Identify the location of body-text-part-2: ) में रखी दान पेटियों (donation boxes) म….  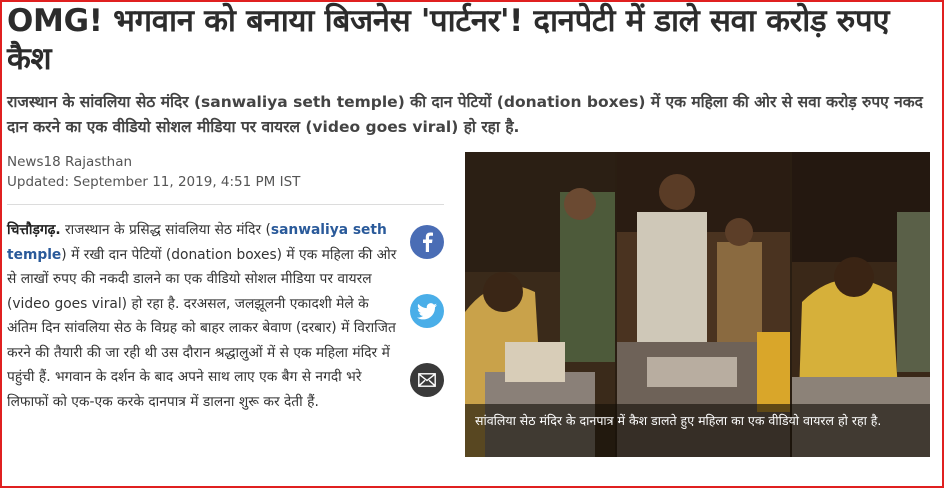
(202, 328).